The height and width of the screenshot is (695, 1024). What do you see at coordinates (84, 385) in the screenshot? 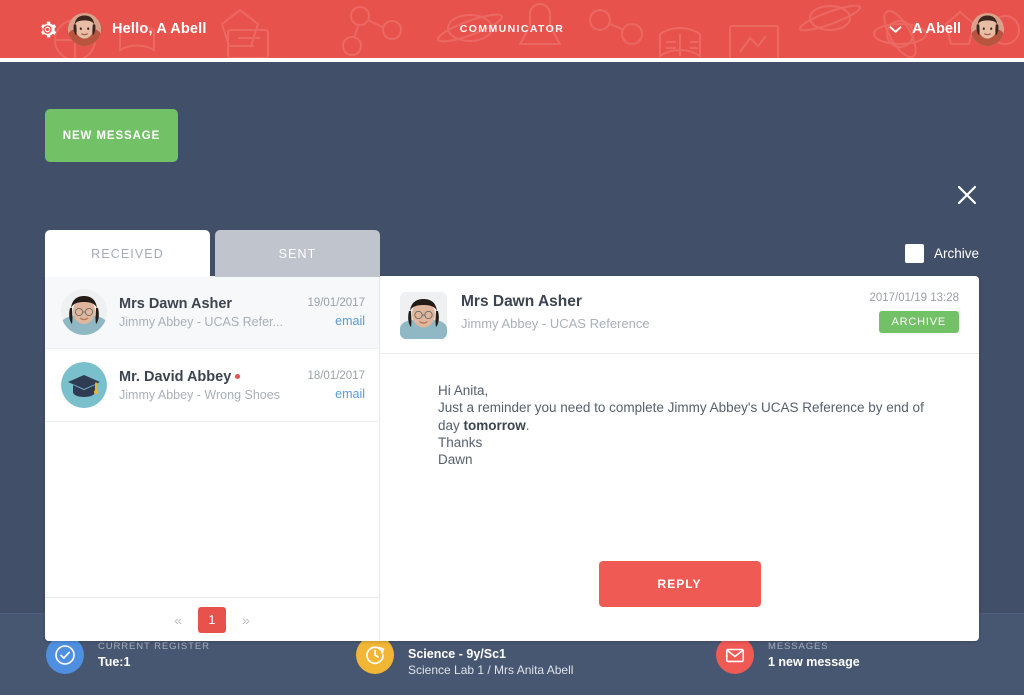
I see `graduation-cap-icon` at bounding box center [84, 385].